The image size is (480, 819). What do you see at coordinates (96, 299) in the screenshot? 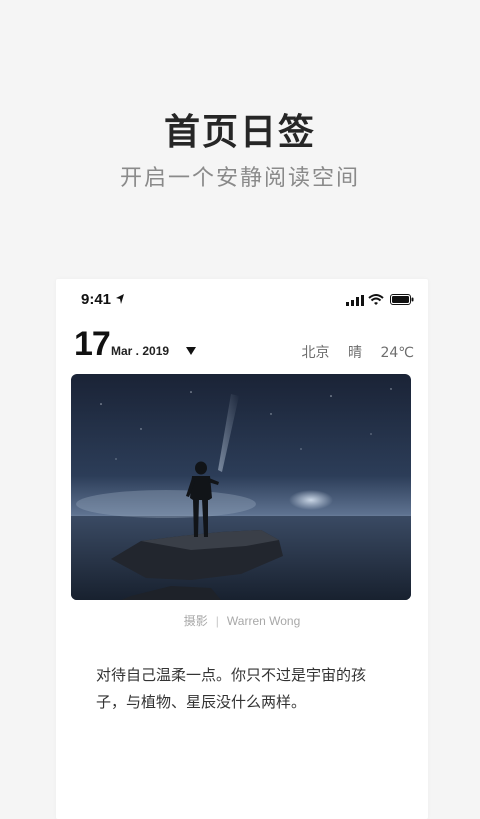
I see `status-time: 9:41` at bounding box center [96, 299].